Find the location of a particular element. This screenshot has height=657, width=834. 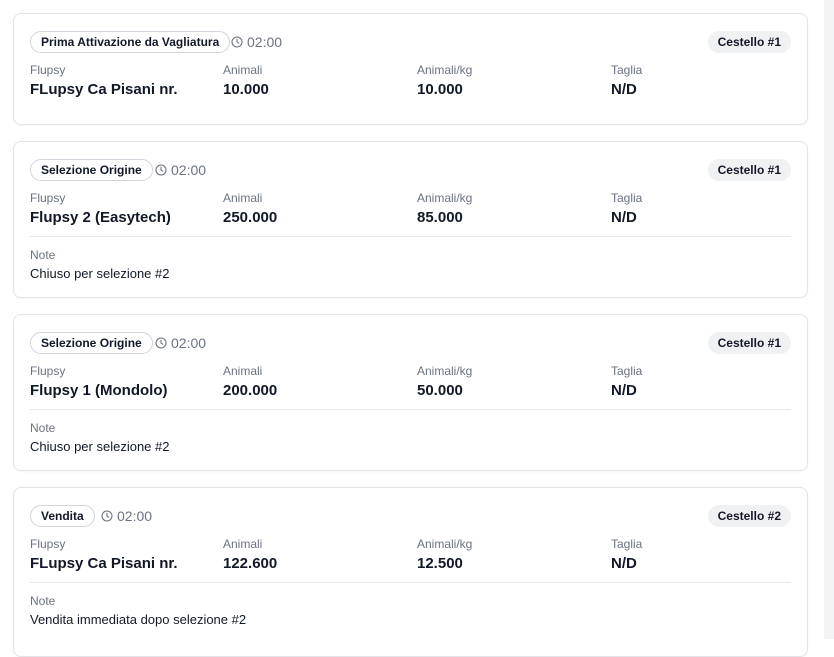

scrollbar is located at coordinates (829, 319).